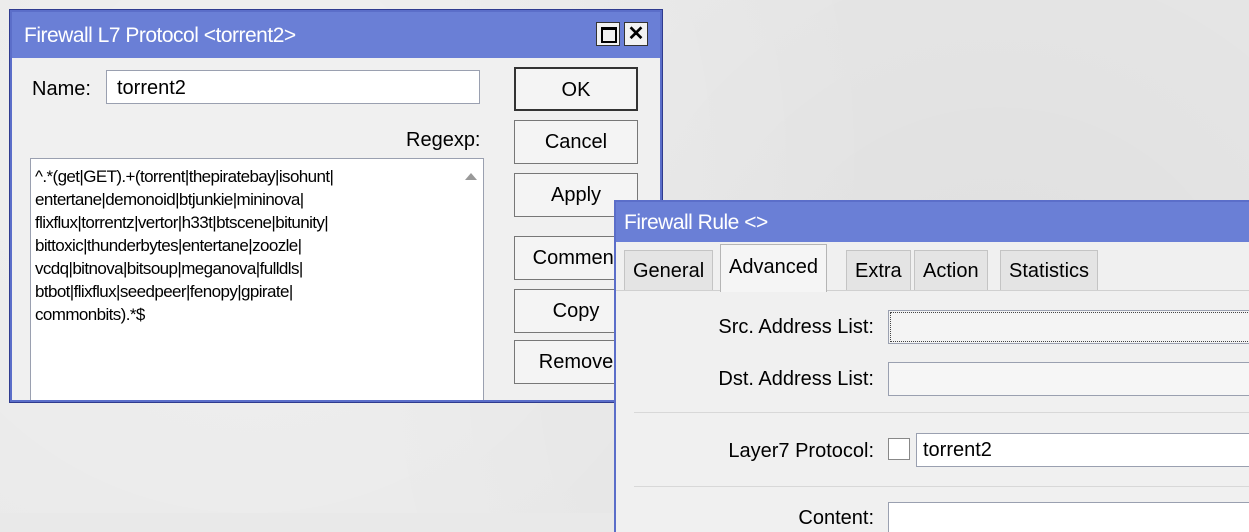 The width and height of the screenshot is (1249, 532). What do you see at coordinates (470, 279) in the screenshot?
I see `vertical-scrollbar` at bounding box center [470, 279].